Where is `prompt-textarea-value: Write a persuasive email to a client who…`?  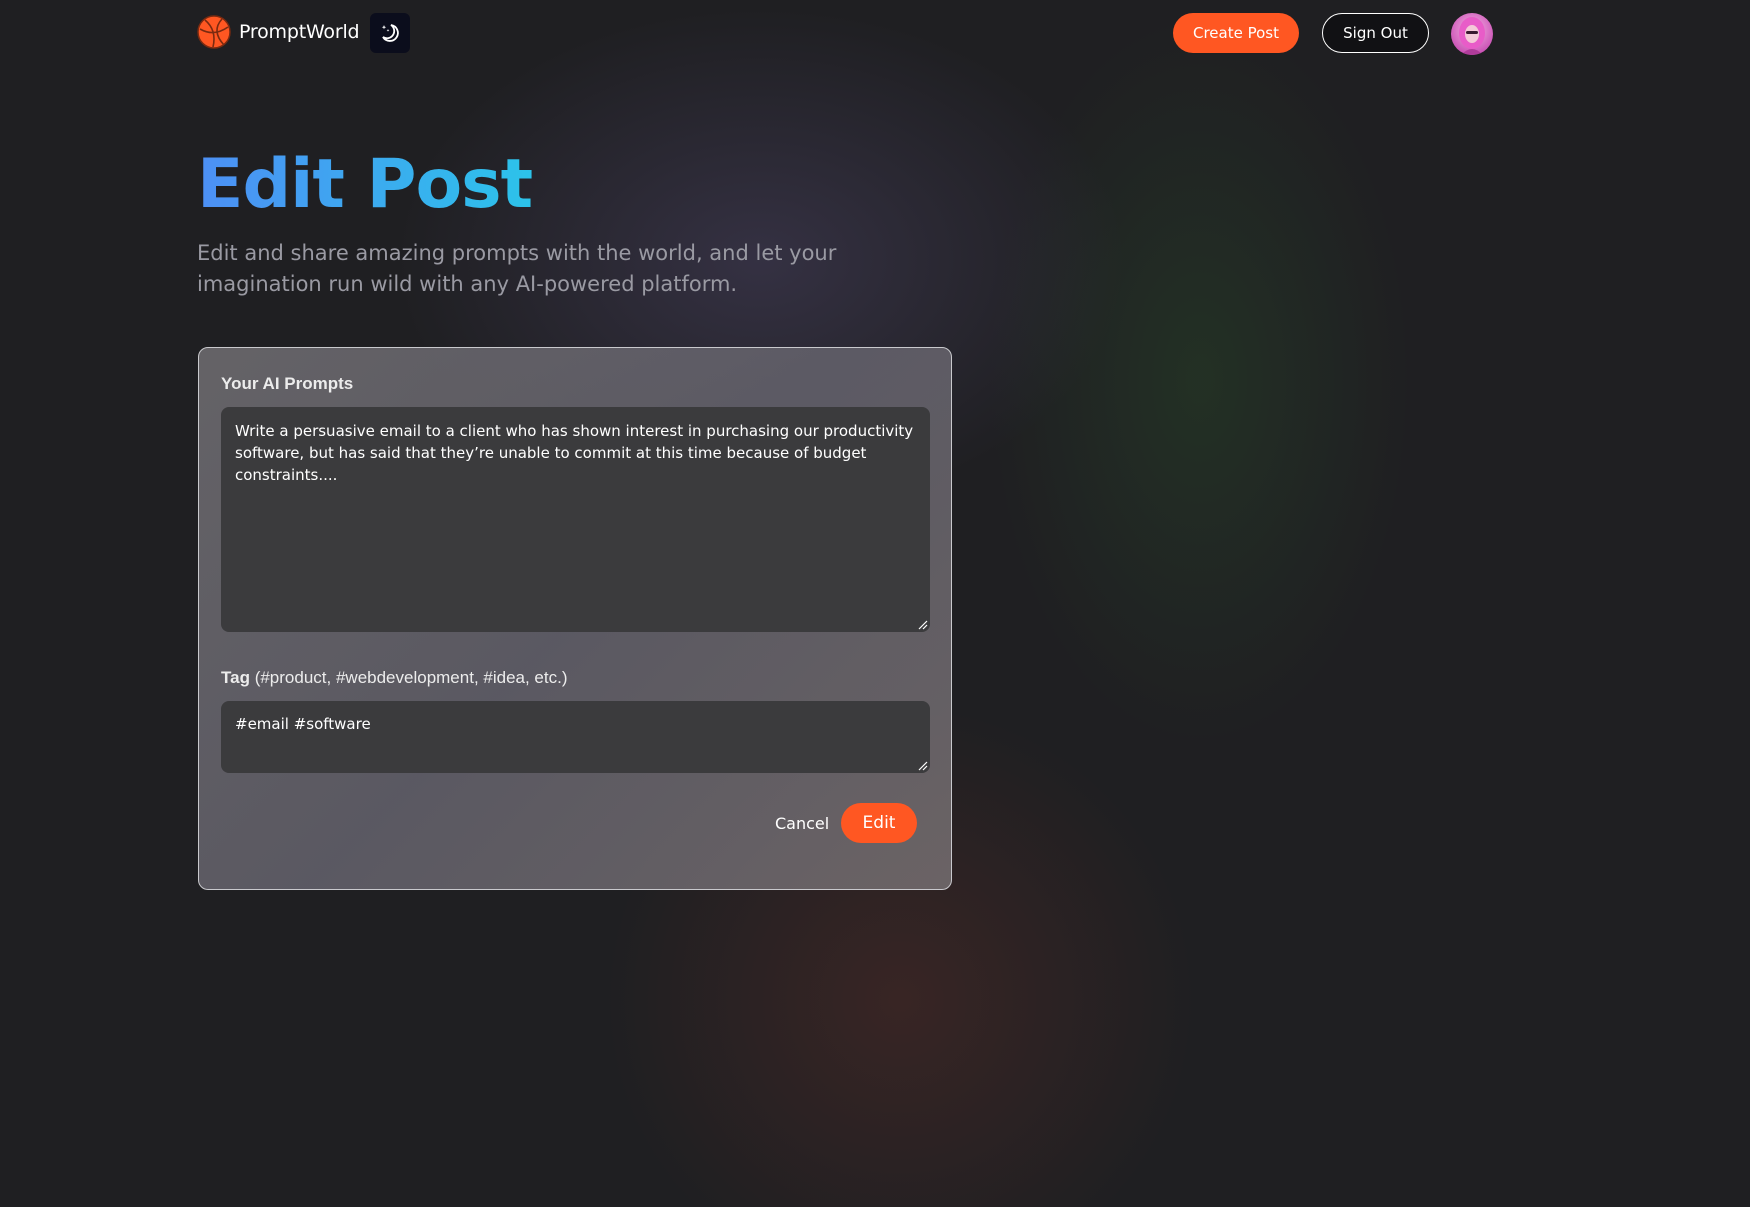
prompt-textarea-value: Write a persuasive email to a client who… is located at coordinates (574, 453).